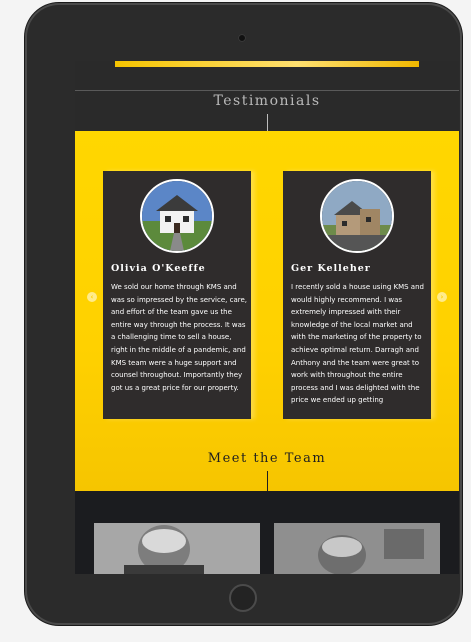 Image resolution: width=471 pixels, height=642 pixels. What do you see at coordinates (267, 458) in the screenshot?
I see `team-heading: Meet the Team` at bounding box center [267, 458].